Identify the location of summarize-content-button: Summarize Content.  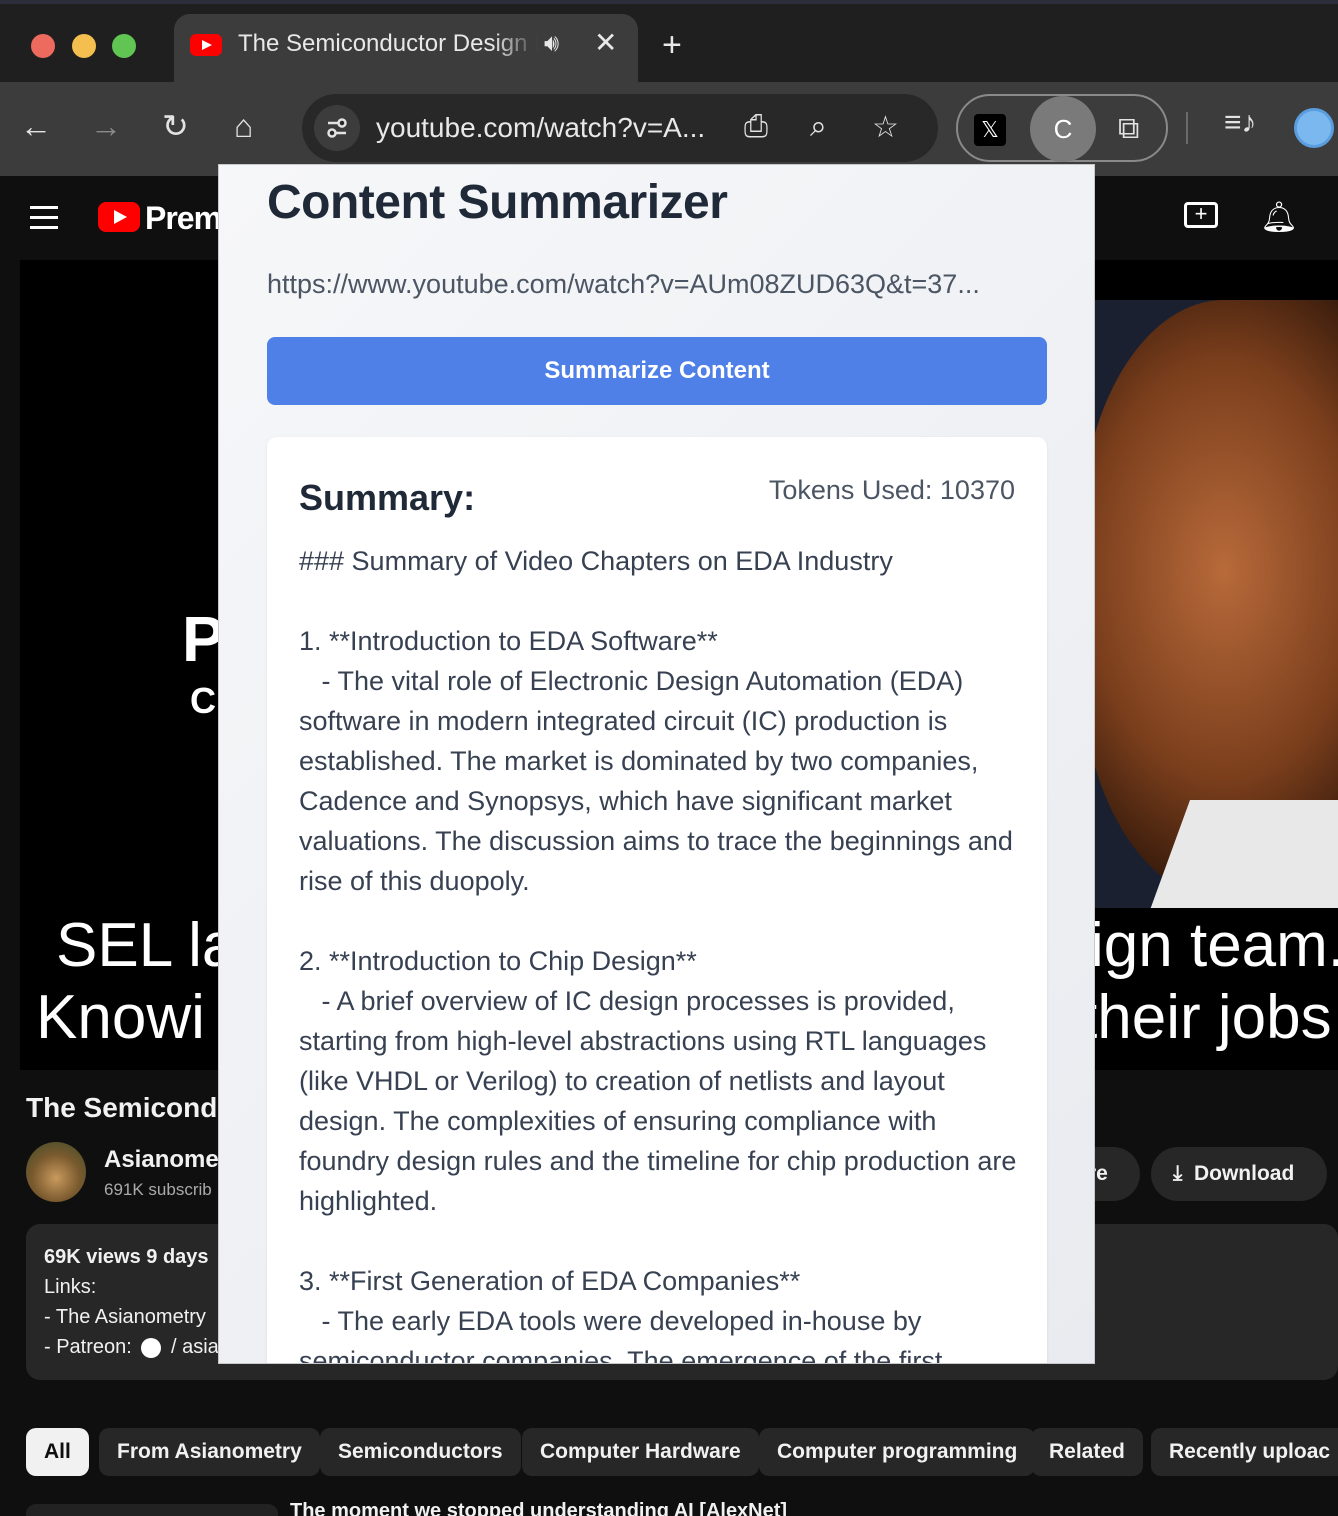
(657, 371).